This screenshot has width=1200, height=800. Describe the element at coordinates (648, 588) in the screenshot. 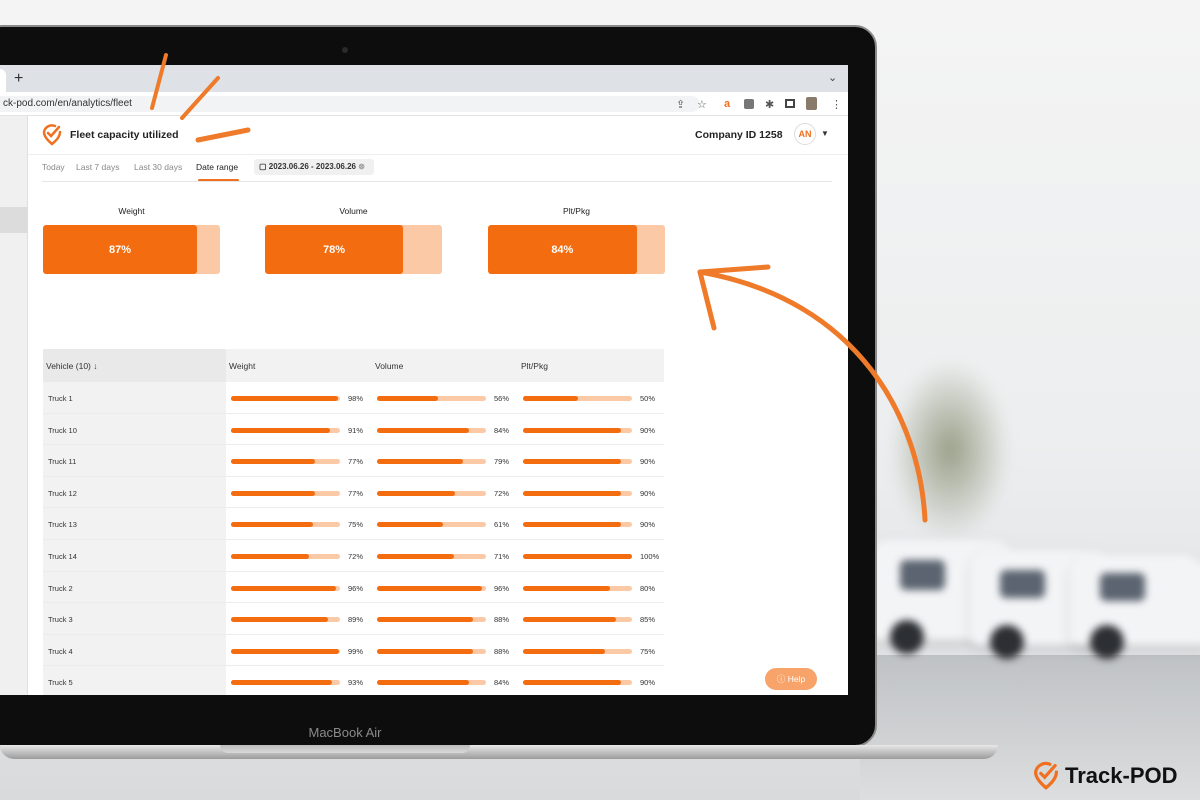

I see `plt-percent: 80%` at that location.